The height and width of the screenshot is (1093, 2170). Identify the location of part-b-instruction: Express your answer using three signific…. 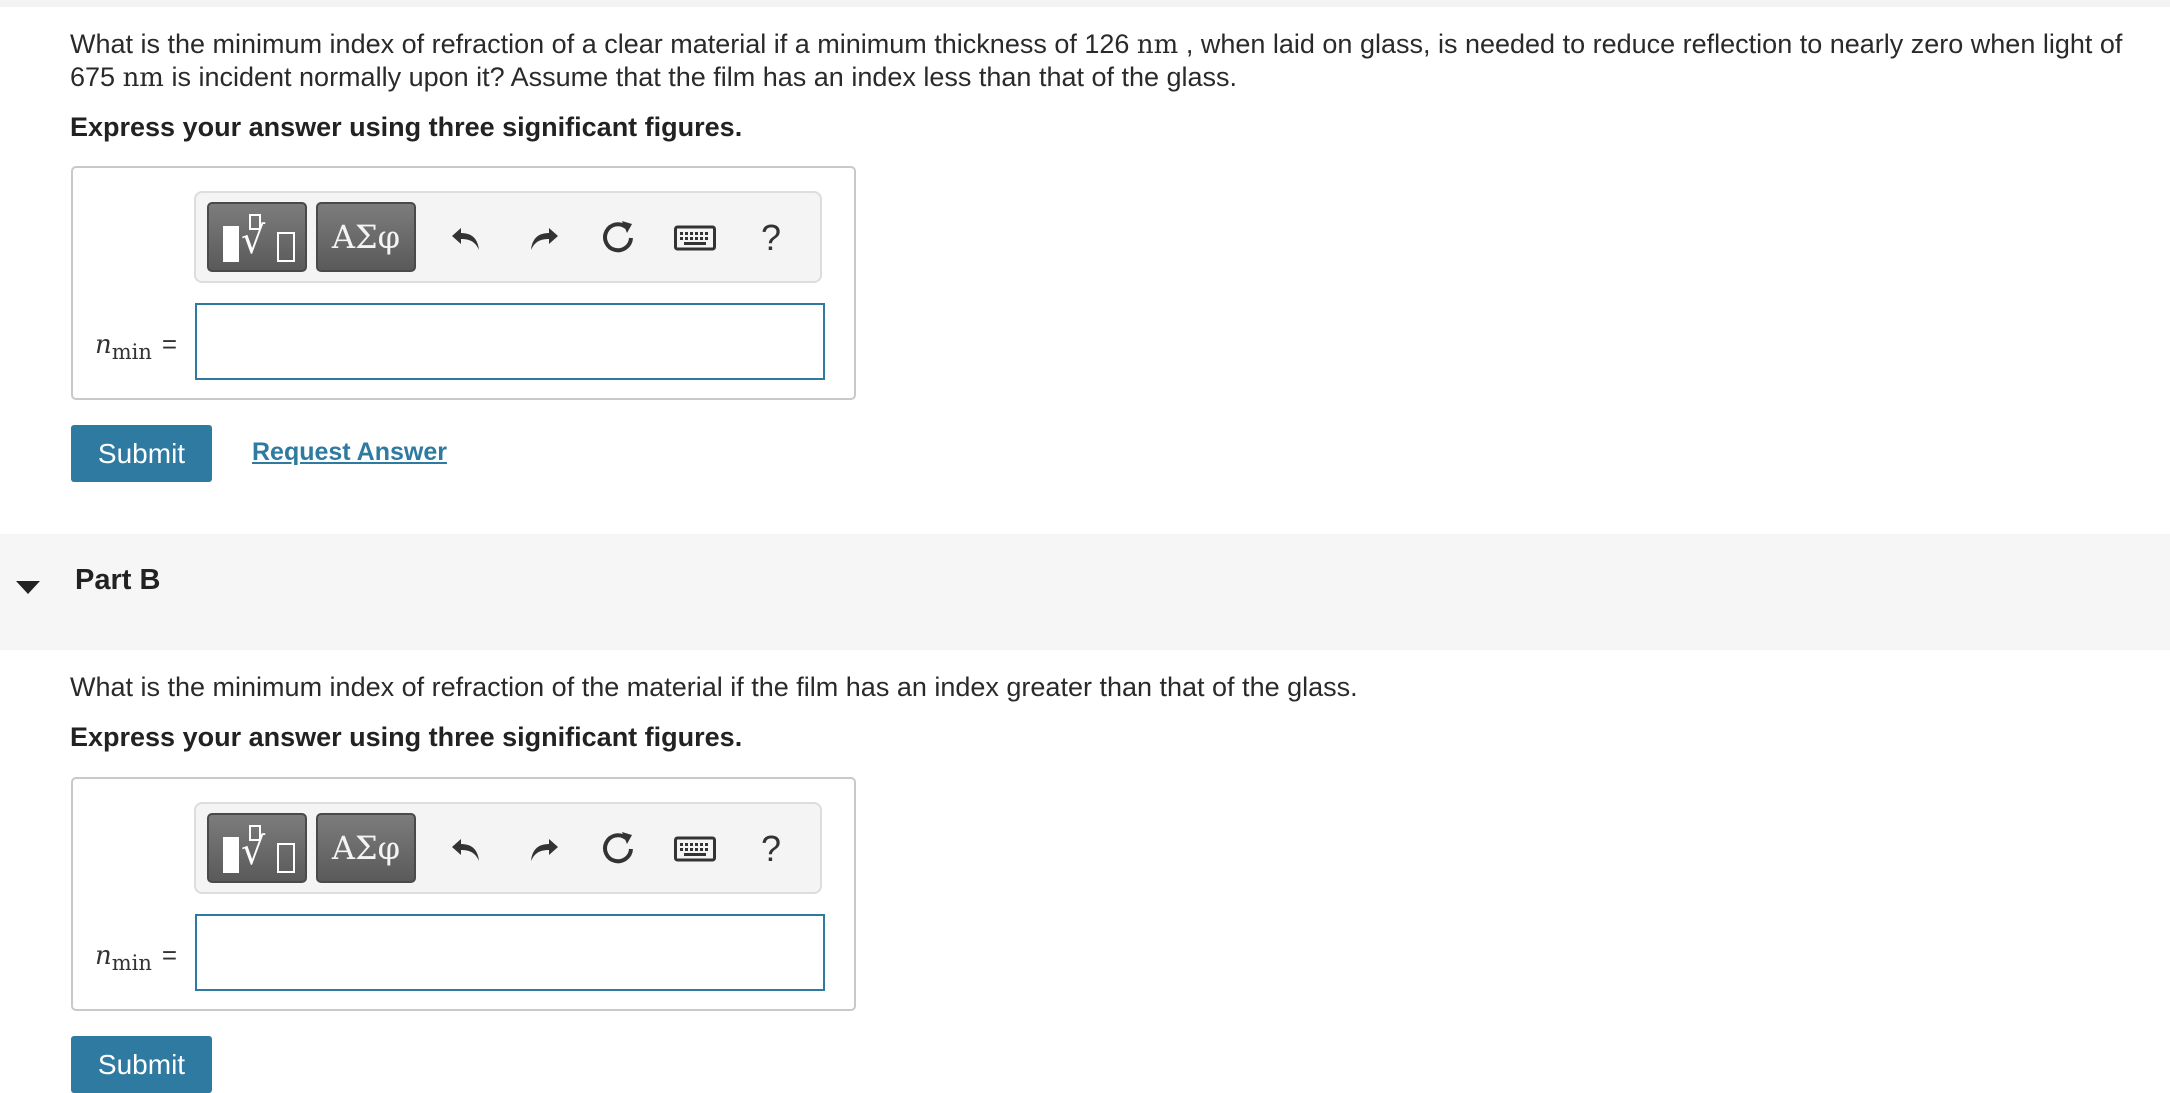
(406, 737).